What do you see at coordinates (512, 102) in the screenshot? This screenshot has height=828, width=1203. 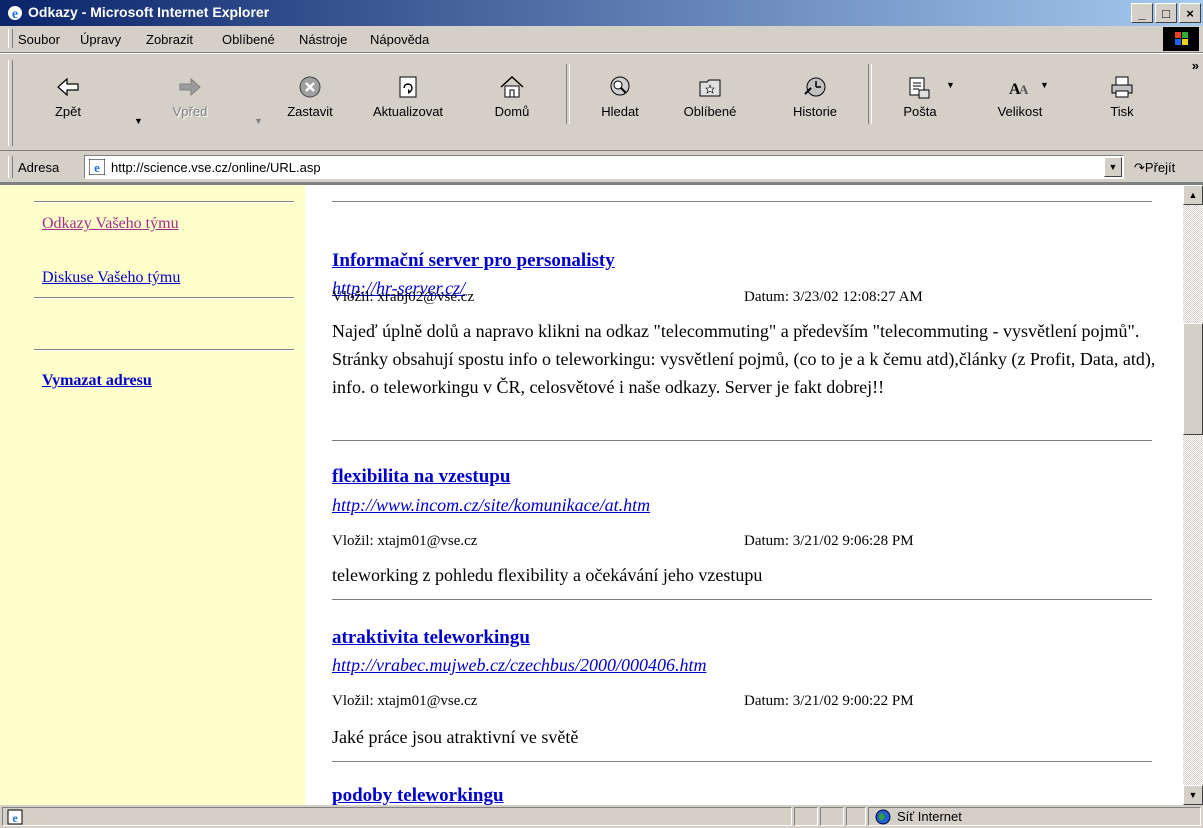 I see `home-button: Domů` at bounding box center [512, 102].